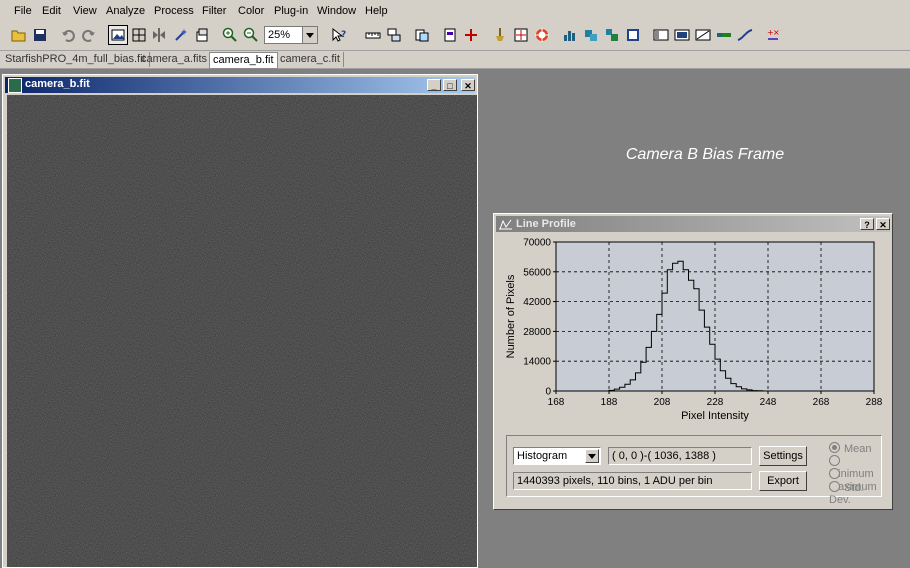 Image resolution: width=910 pixels, height=568 pixels. I want to click on plusminus-icon: + ×, so click(773, 35).